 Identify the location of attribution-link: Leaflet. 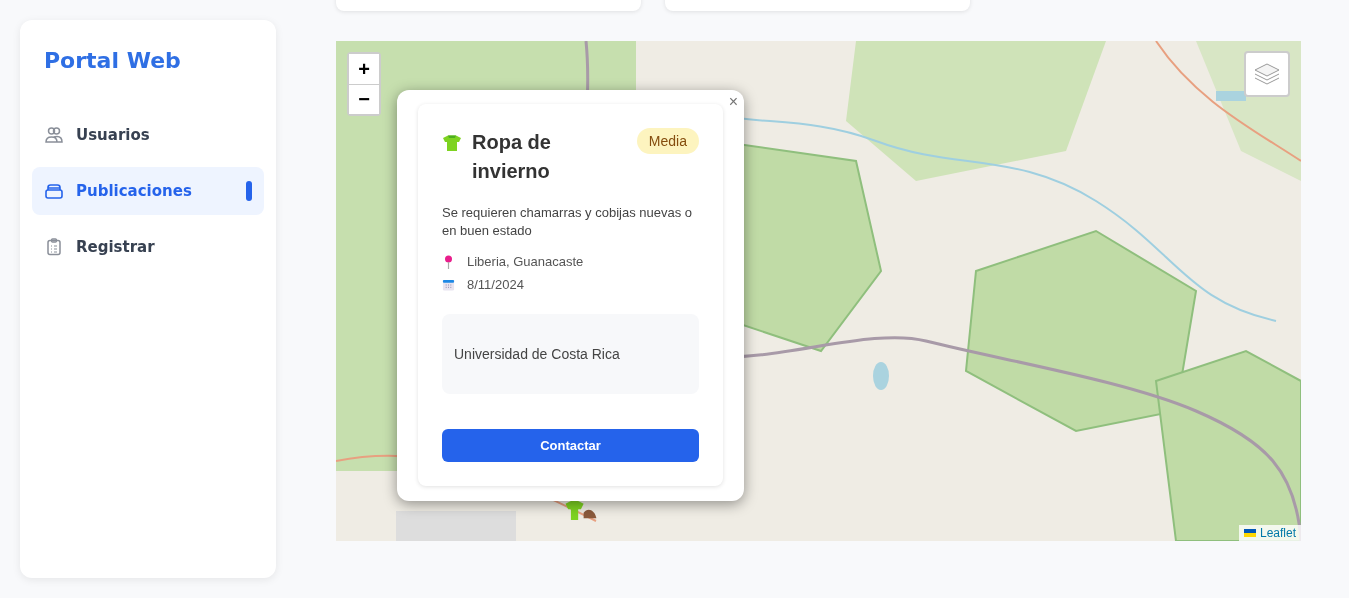
(1269, 533).